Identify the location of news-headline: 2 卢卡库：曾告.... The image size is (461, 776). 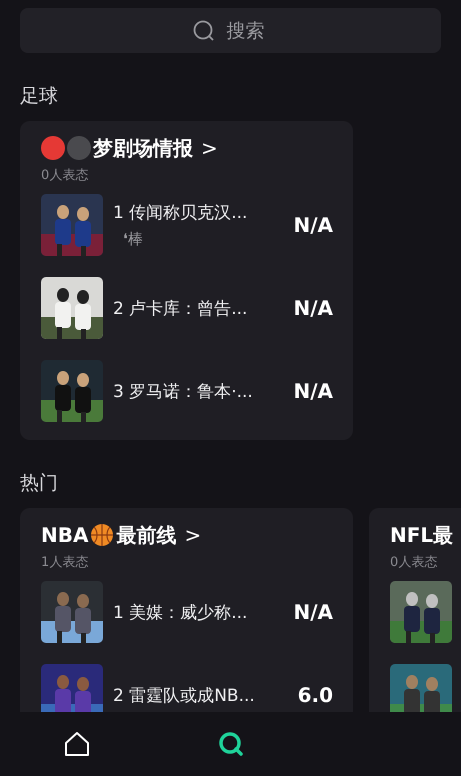
(180, 308).